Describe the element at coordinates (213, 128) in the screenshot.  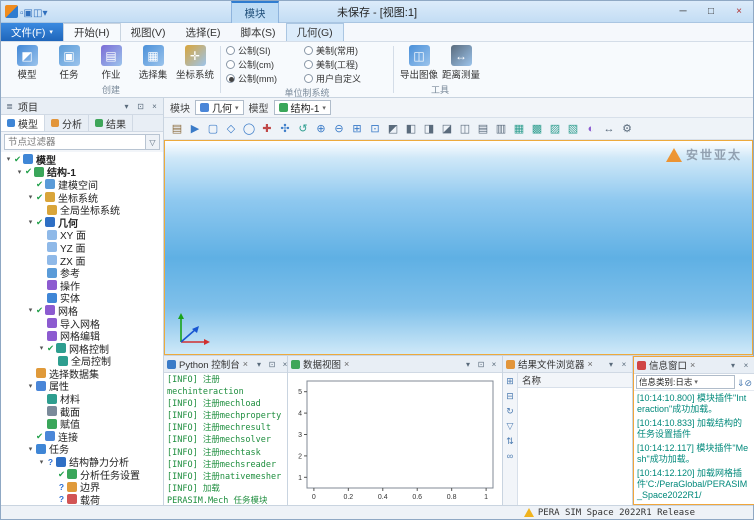
I see `box-select-icon: ▢` at that location.